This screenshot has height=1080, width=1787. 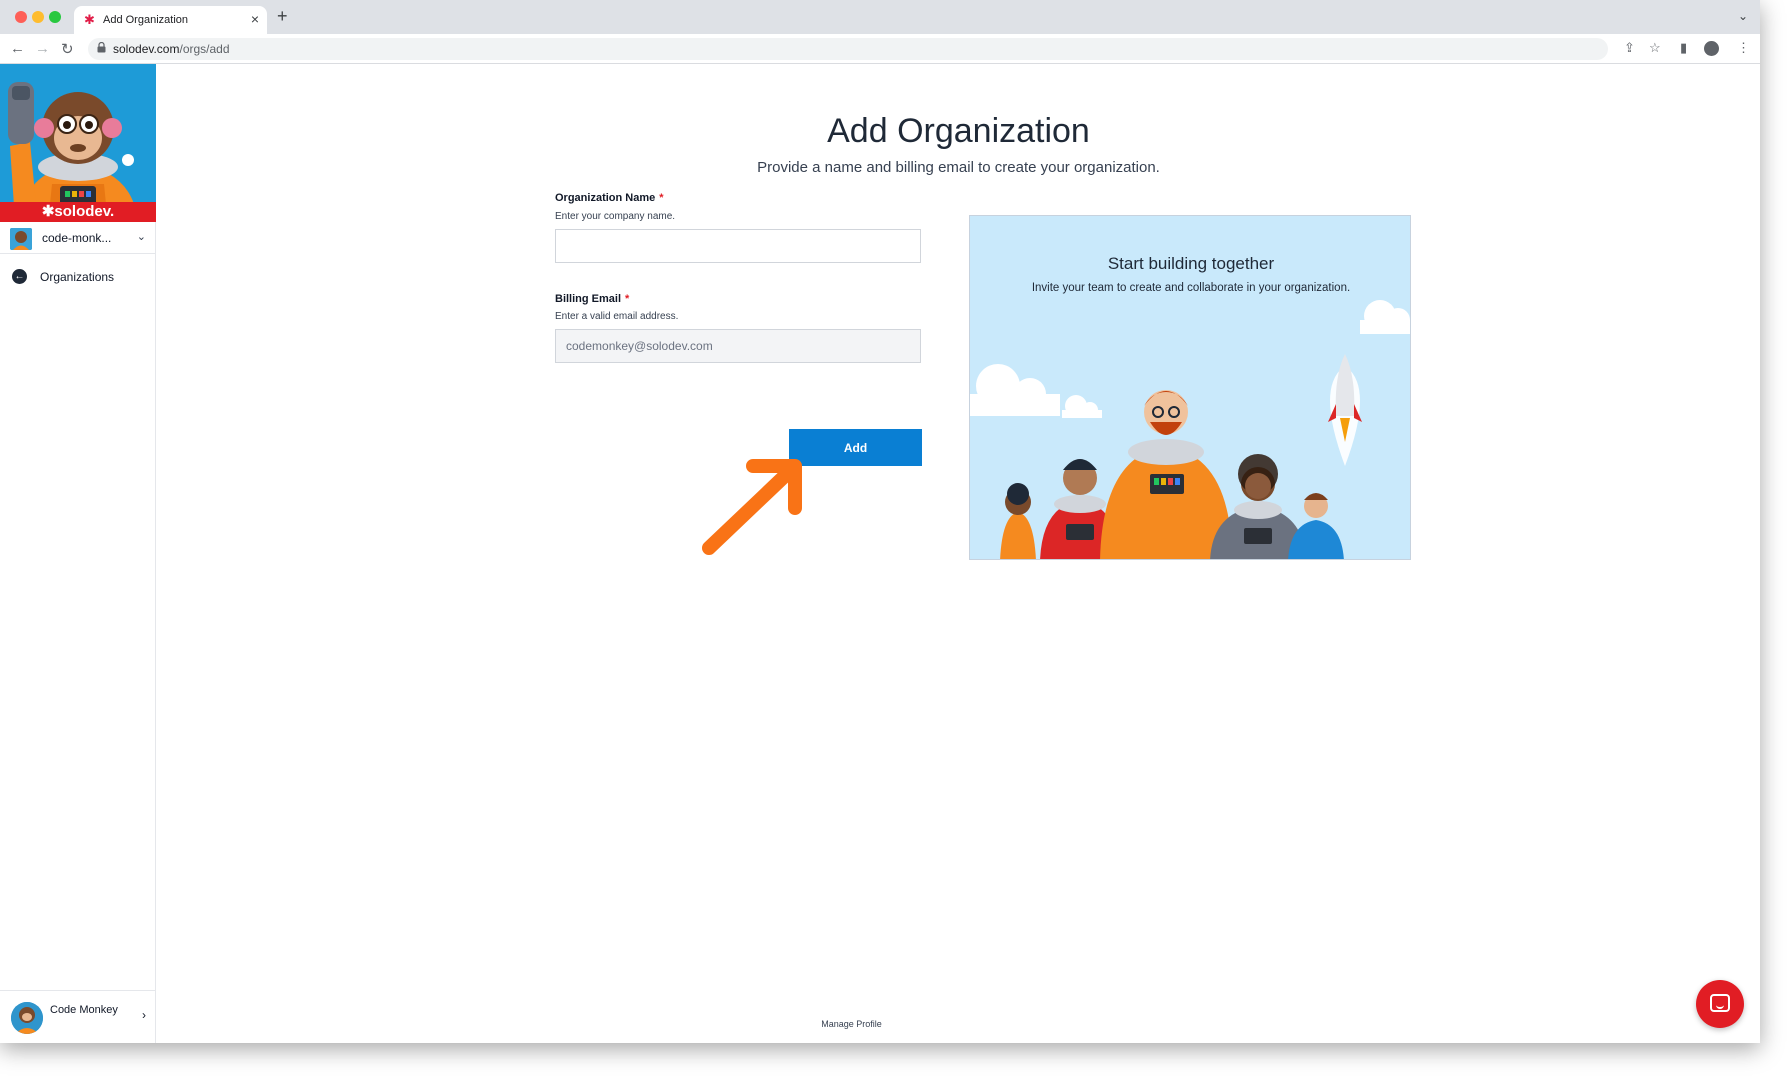 What do you see at coordinates (1191, 263) in the screenshot?
I see `promo-title: Start building together` at bounding box center [1191, 263].